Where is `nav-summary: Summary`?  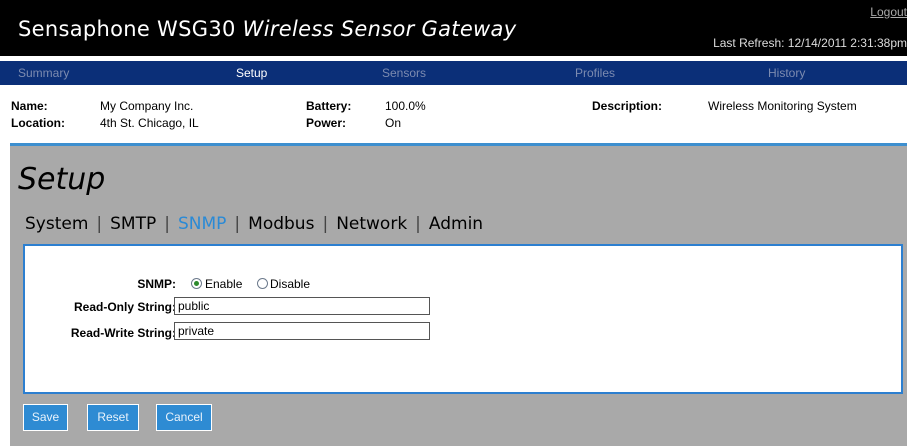
nav-summary: Summary is located at coordinates (43, 73).